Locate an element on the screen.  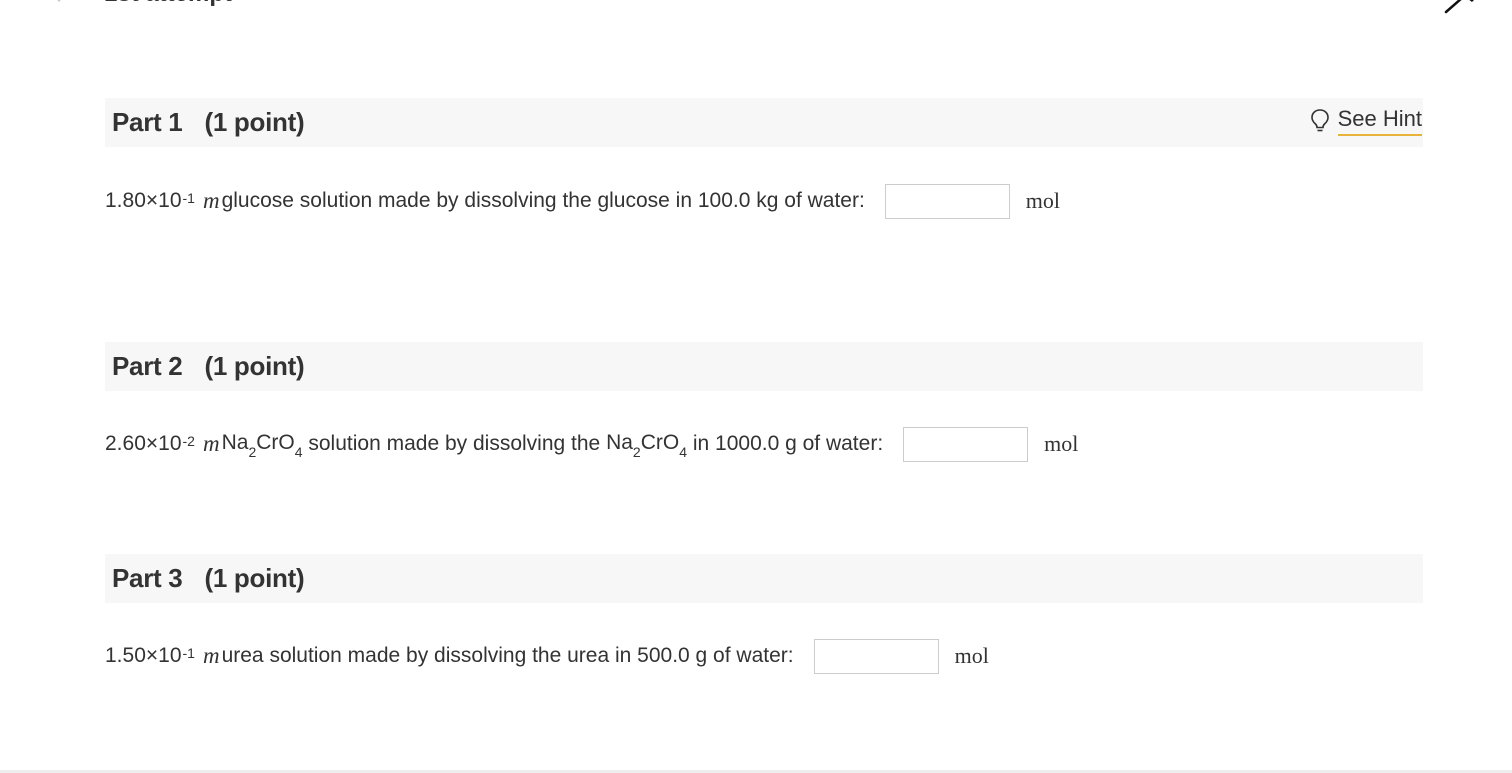
part-3-header: Part 3 (1 point) is located at coordinates (764, 578).